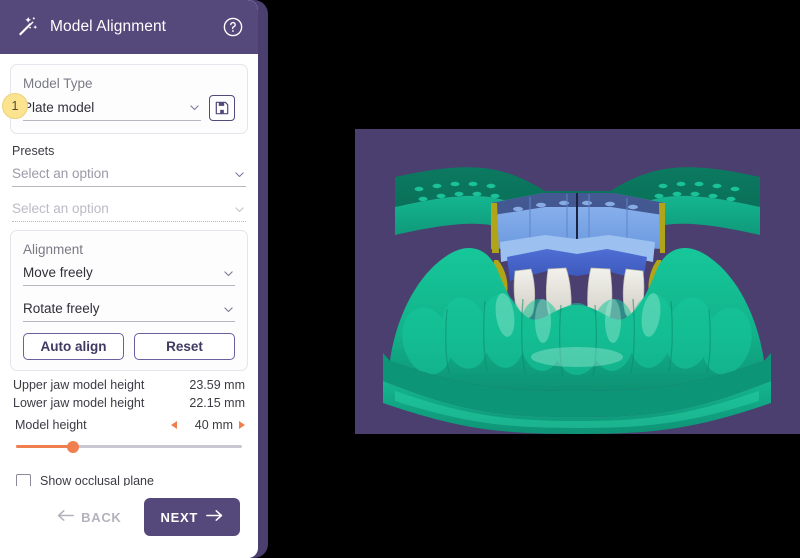 The image size is (800, 558). Describe the element at coordinates (578, 237) in the screenshot. I see `blue-plate-blocks` at that location.